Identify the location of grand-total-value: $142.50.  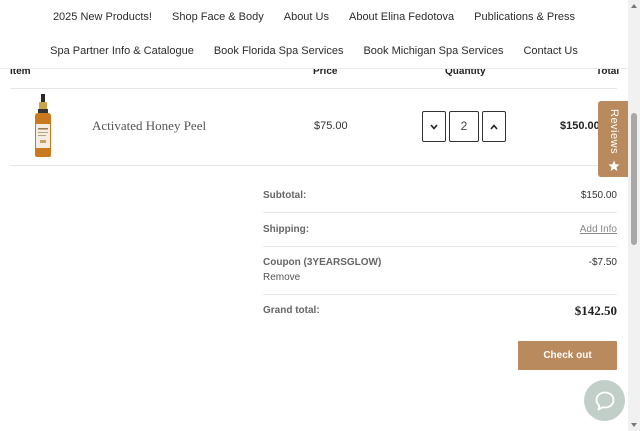
(595, 310).